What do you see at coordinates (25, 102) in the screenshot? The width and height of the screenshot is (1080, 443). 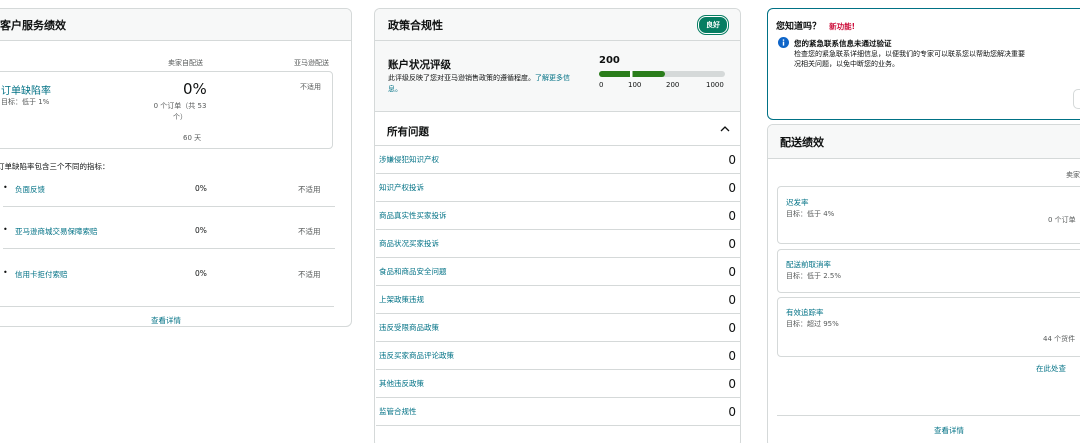 I see `odr-target: 目标：低于 1%` at bounding box center [25, 102].